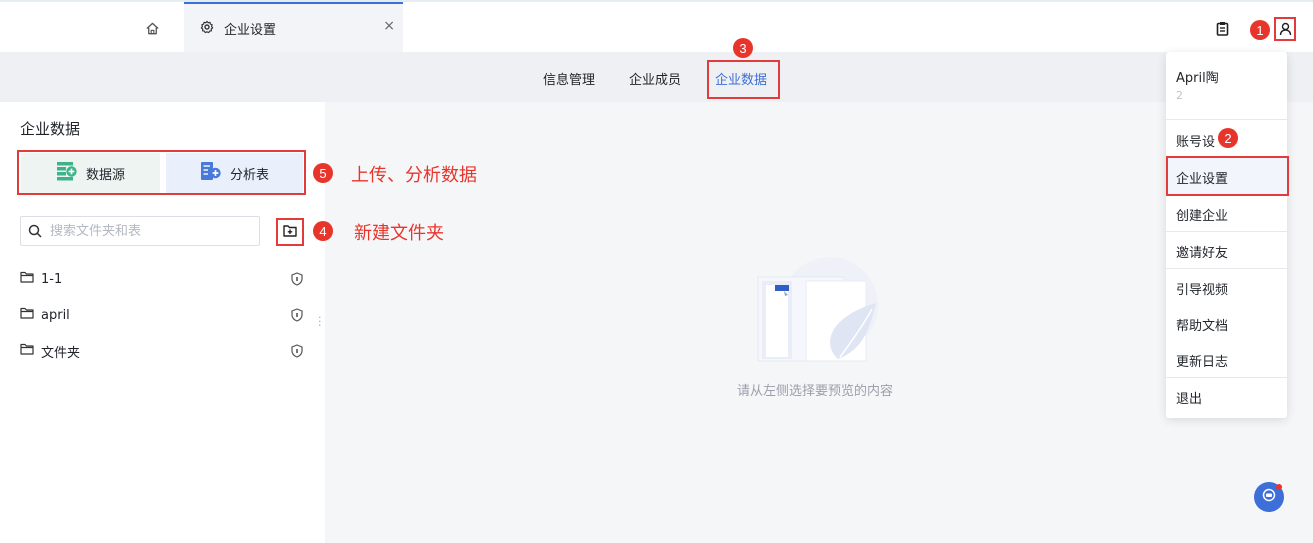 Image resolution: width=1313 pixels, height=543 pixels. Describe the element at coordinates (1179, 95) in the screenshot. I see `dropdown-user-sub: 2` at that location.